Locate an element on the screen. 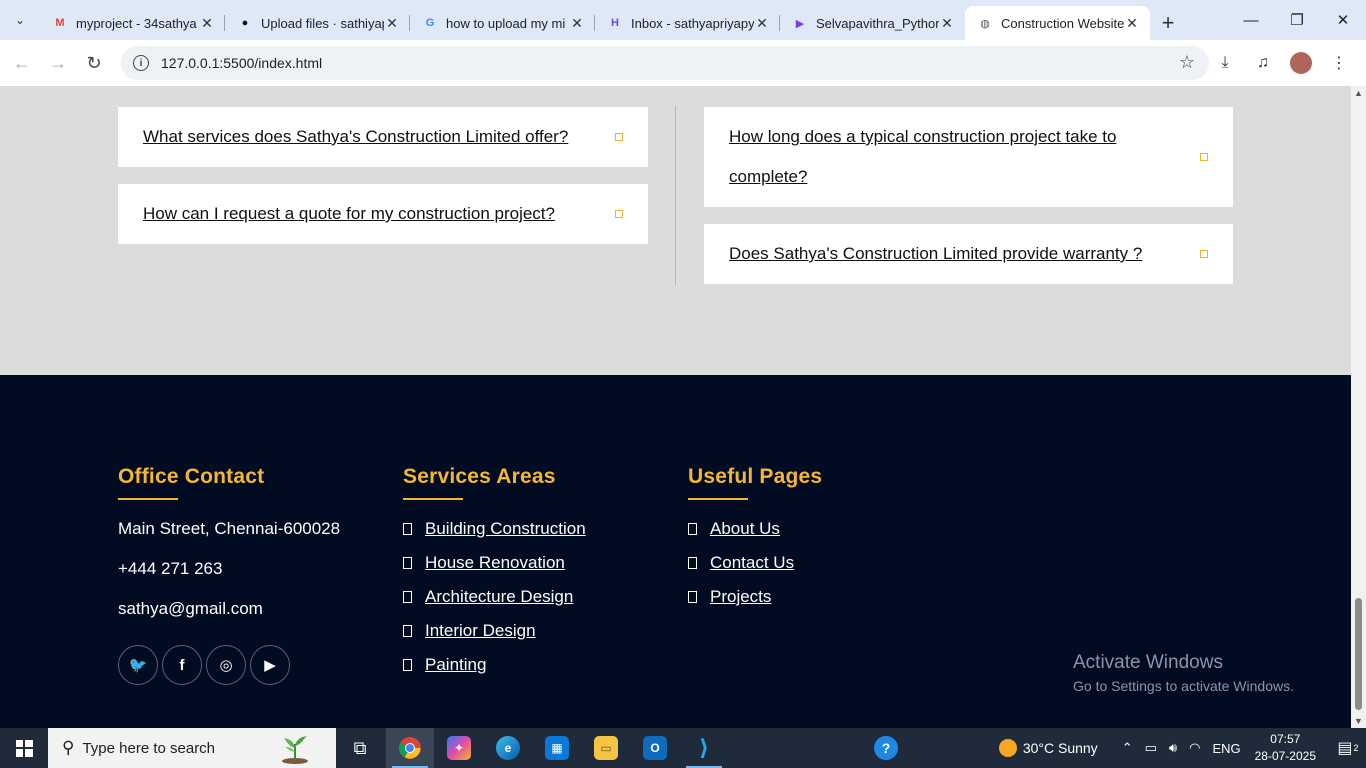  file-explorer-taskbar-icon: ▭ is located at coordinates (606, 748).